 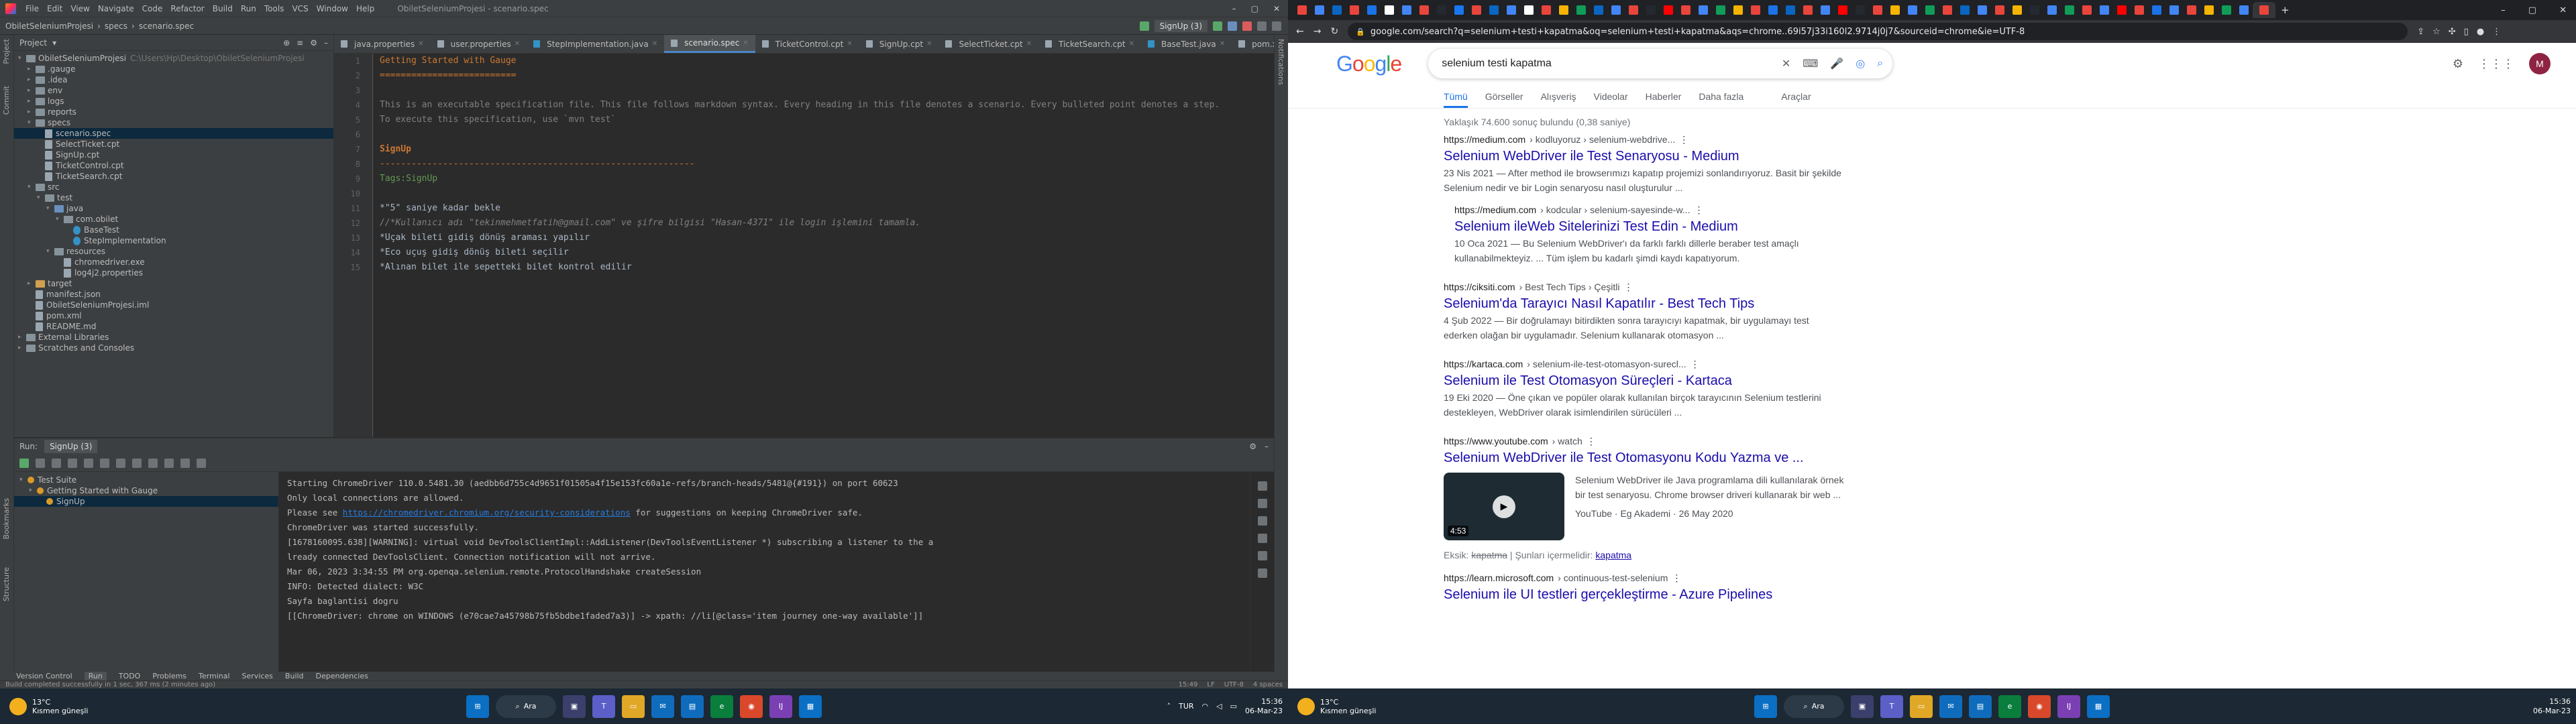 I want to click on tool-window-tab: Run, so click(x=95, y=676).